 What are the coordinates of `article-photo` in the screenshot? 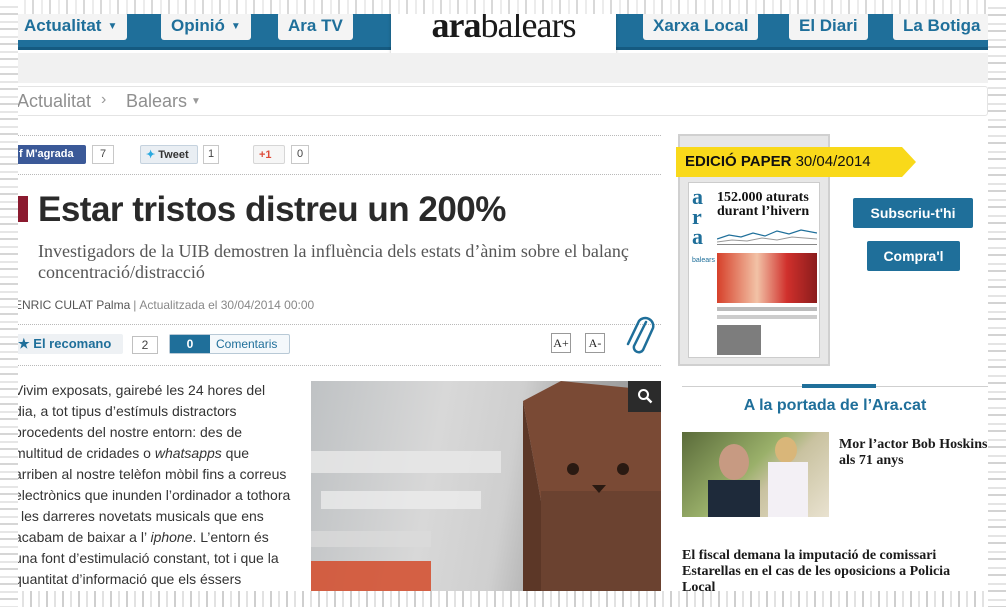 It's located at (486, 491).